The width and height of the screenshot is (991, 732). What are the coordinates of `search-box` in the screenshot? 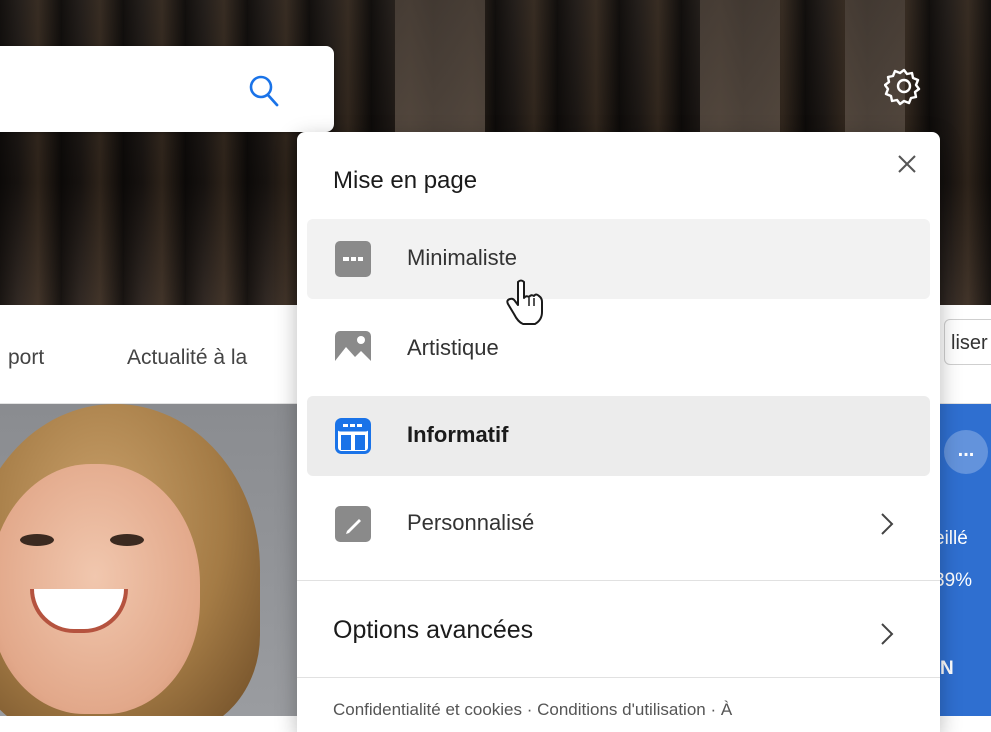 It's located at (167, 89).